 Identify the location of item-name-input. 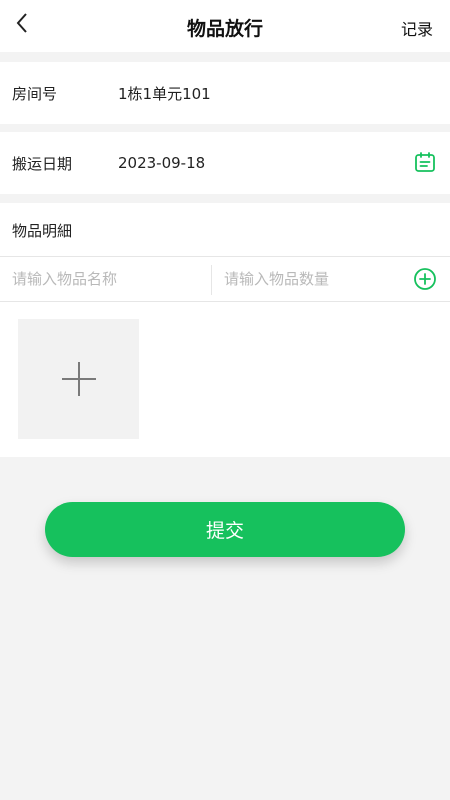
(109, 279).